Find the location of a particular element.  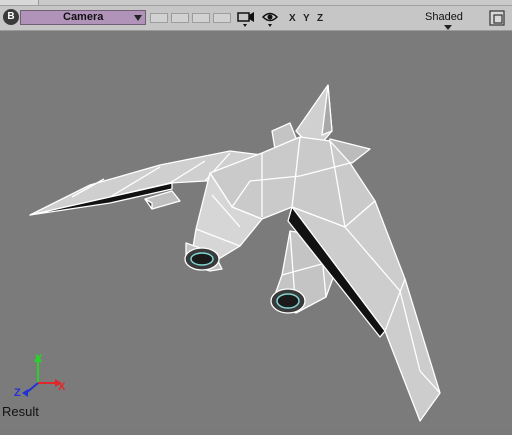

axis-y-toggle: Y is located at coordinates (306, 18).